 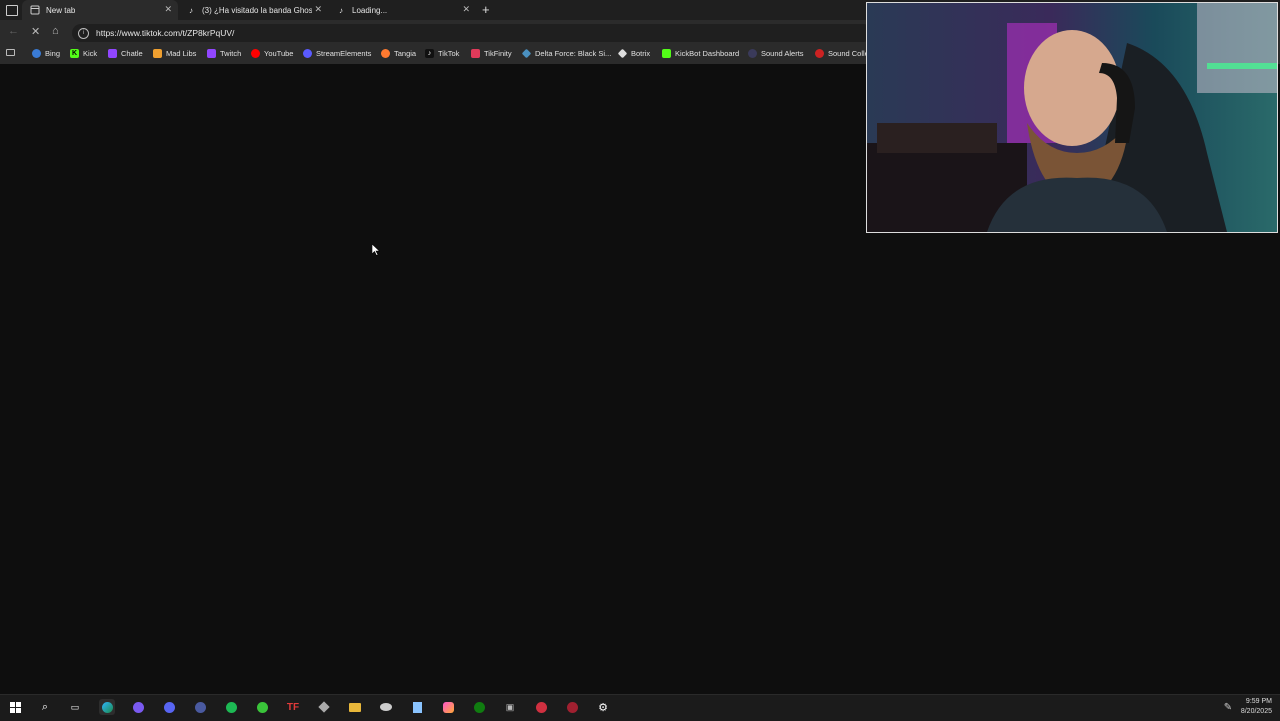 I want to click on sound-collection-icon, so click(x=819, y=53).